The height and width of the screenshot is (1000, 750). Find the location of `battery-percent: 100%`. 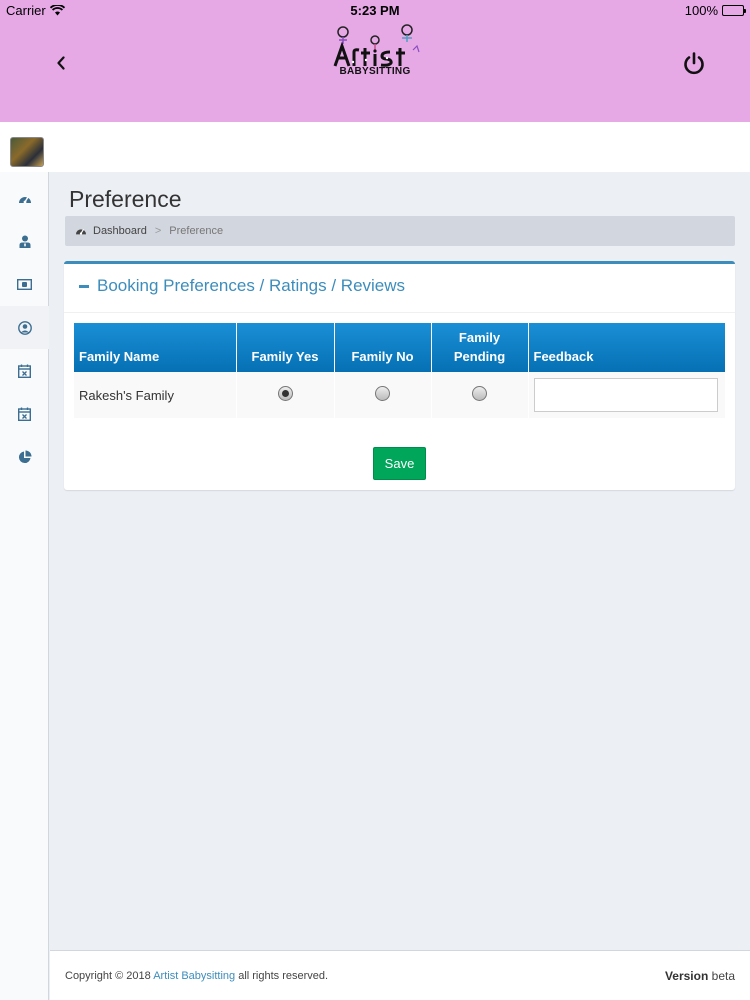

battery-percent: 100% is located at coordinates (701, 10).